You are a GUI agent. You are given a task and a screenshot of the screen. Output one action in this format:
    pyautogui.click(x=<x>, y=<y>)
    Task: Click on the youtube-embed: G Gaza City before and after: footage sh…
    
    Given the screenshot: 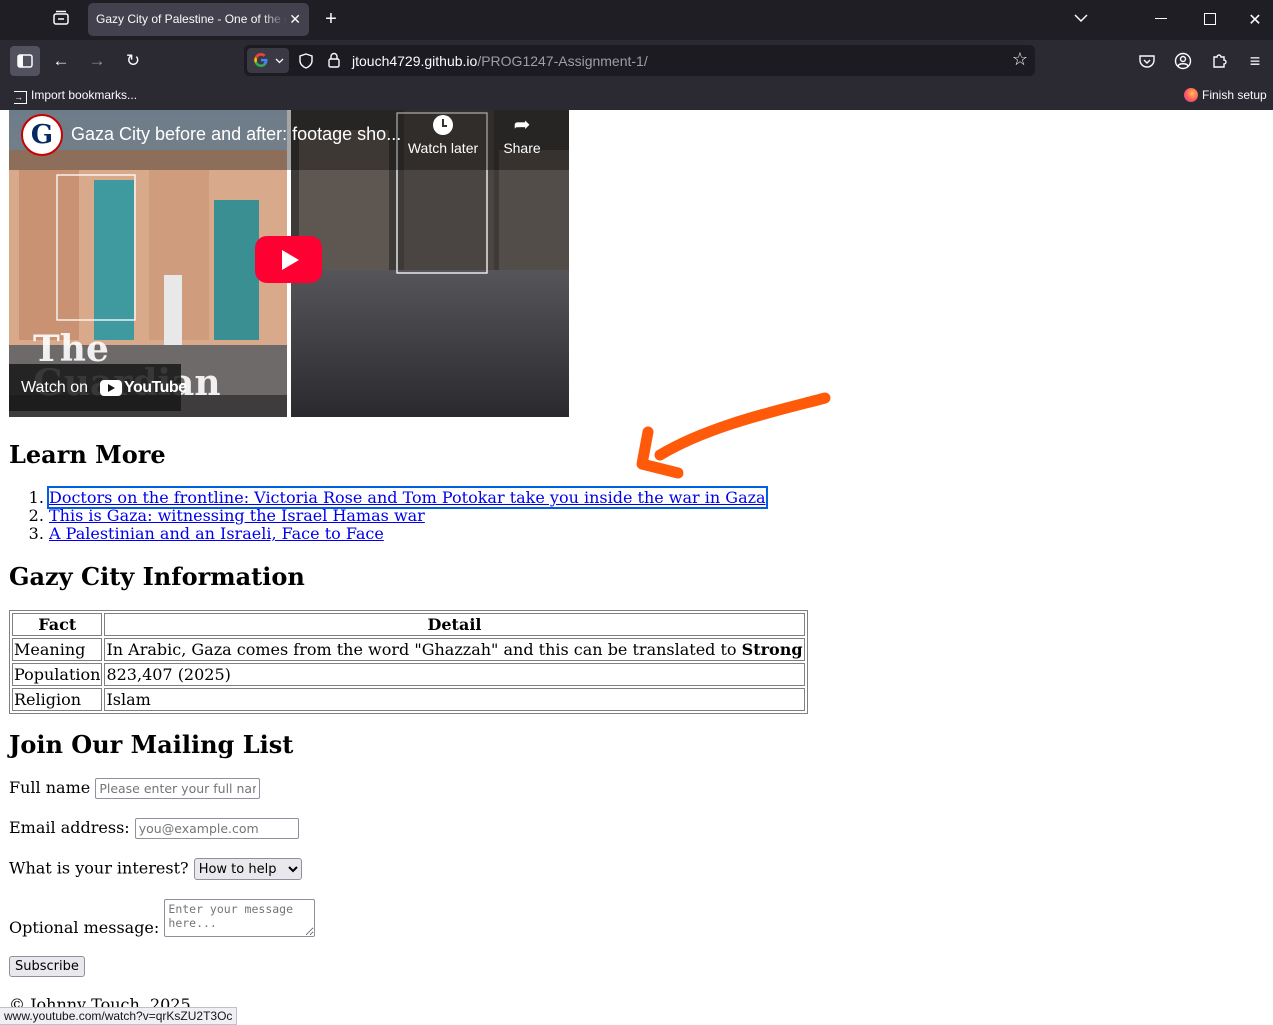 What is the action you would take?
    pyautogui.click(x=289, y=263)
    